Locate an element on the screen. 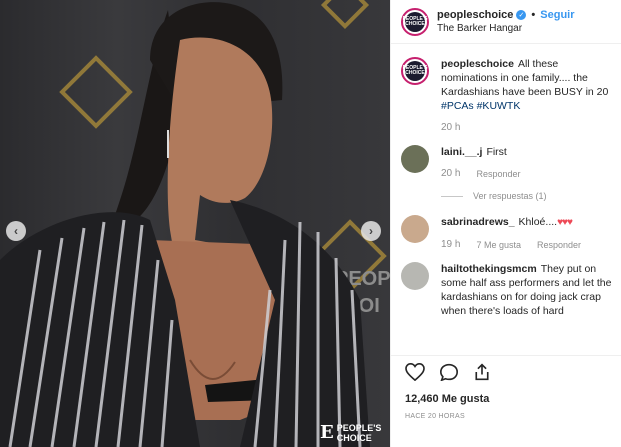 The height and width of the screenshot is (447, 621). share-icon is located at coordinates (482, 372).